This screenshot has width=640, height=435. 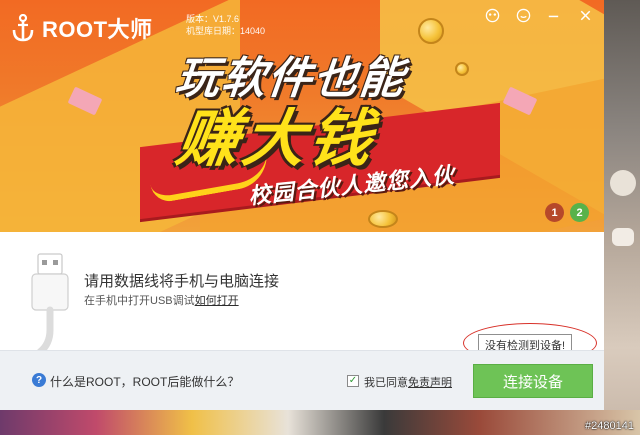 I want to click on usb-debug-text: 在手机中打开USB调试, so click(x=139, y=301).